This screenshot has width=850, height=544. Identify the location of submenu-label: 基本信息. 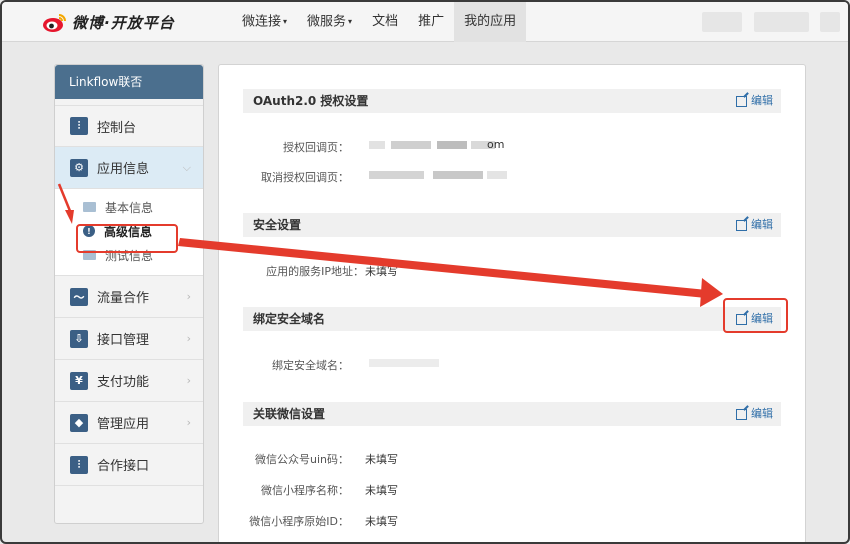
(129, 207).